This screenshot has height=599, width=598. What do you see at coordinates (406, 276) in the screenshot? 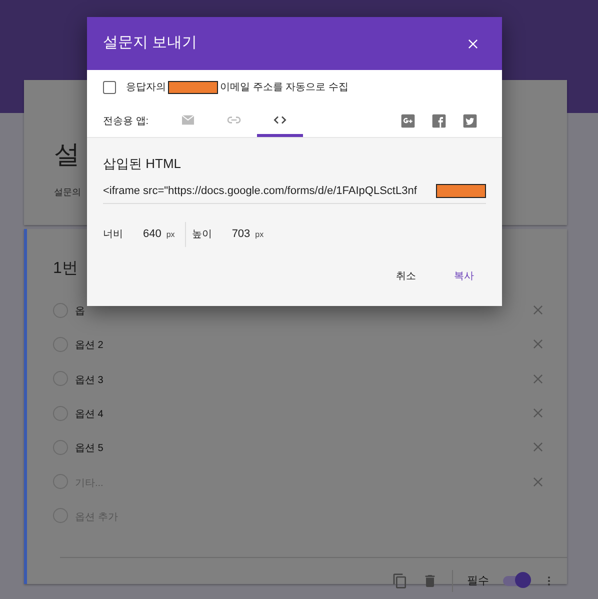
I see `cancel-button: 취소` at bounding box center [406, 276].